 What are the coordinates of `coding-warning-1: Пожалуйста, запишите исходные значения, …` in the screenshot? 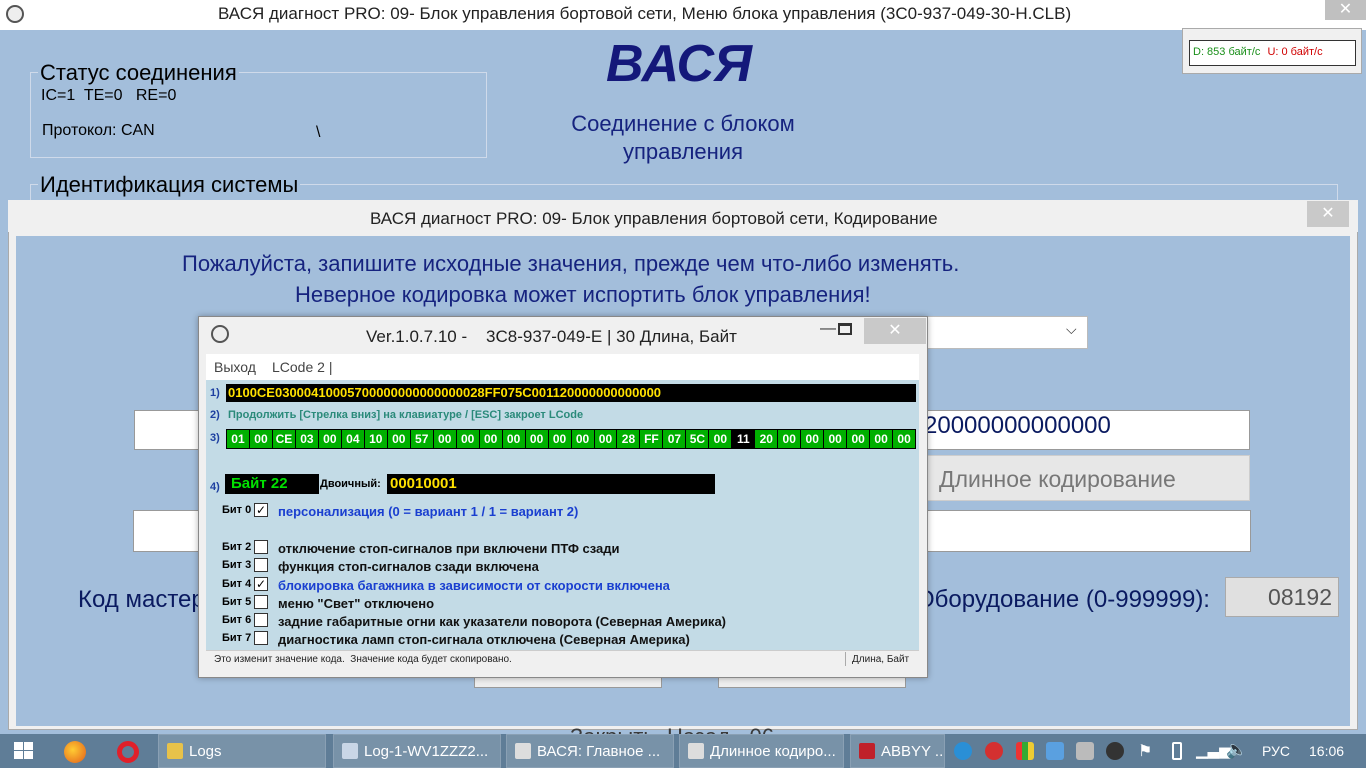 It's located at (571, 263).